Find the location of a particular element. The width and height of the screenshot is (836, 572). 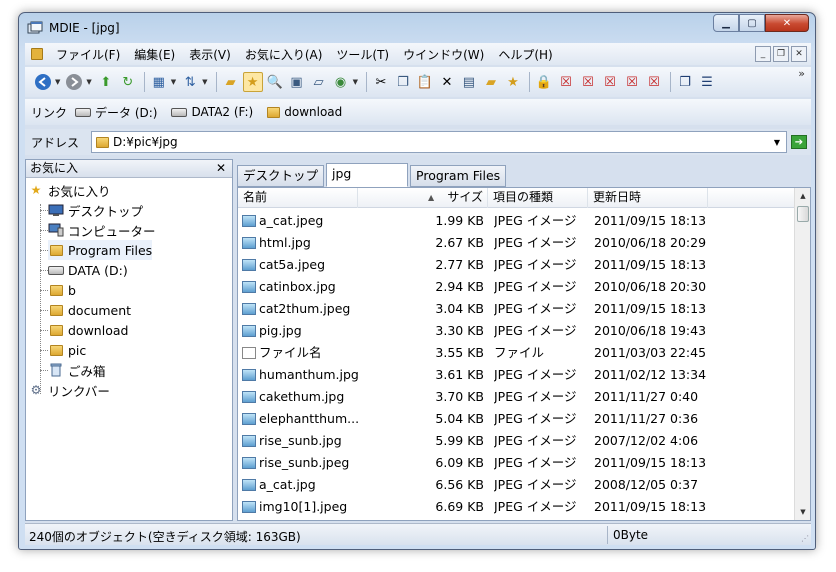

cascade-icon: ❐ is located at coordinates (685, 82).